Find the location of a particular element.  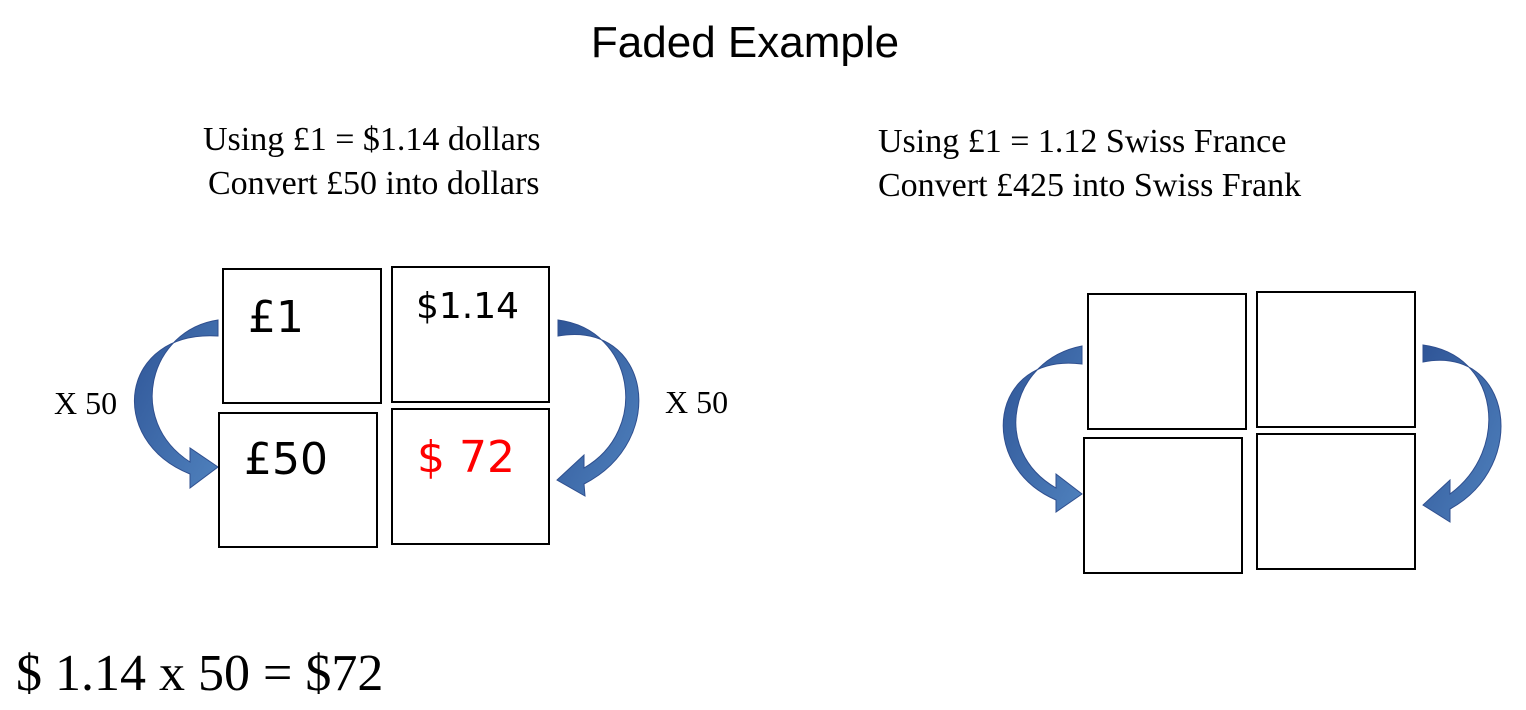

left-grid-left-arrow-icon is located at coordinates (176, 404).